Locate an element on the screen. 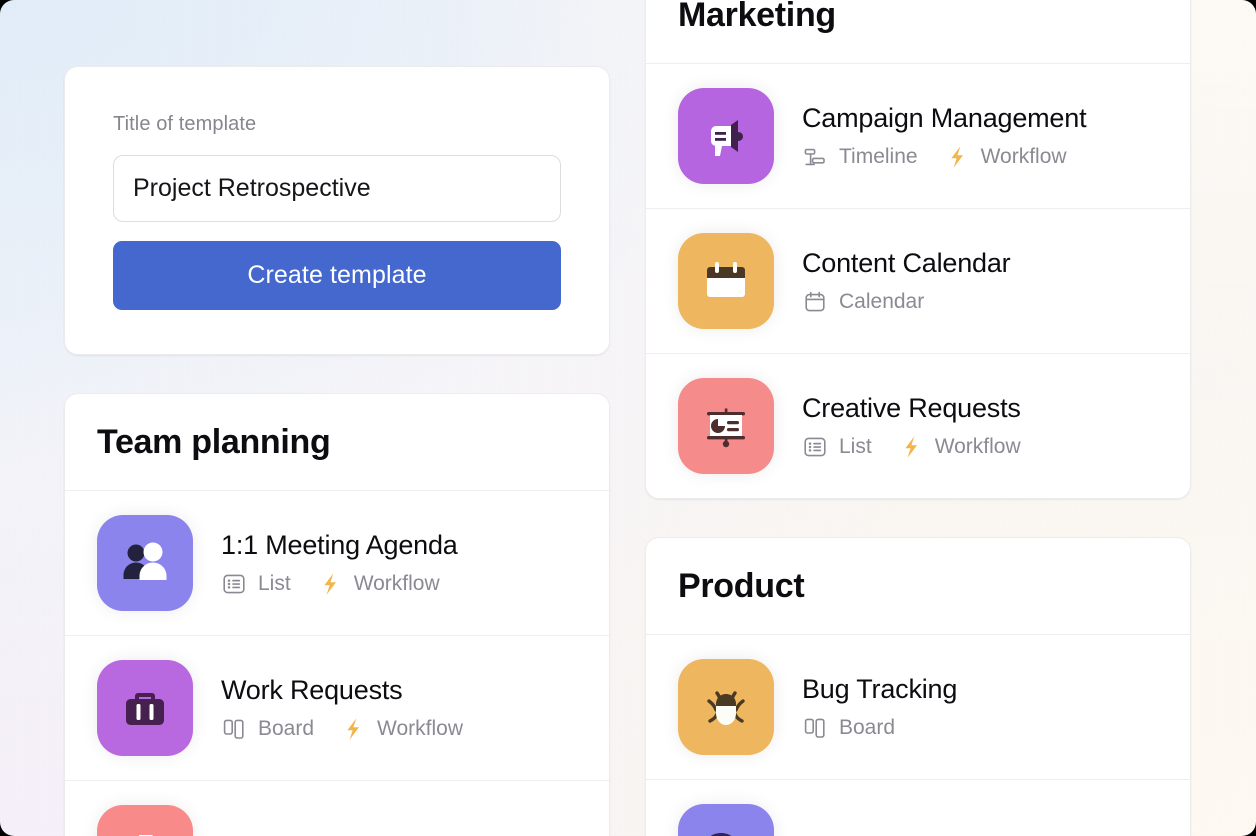  template-row: Content Calendar Calendar is located at coordinates (918, 280).